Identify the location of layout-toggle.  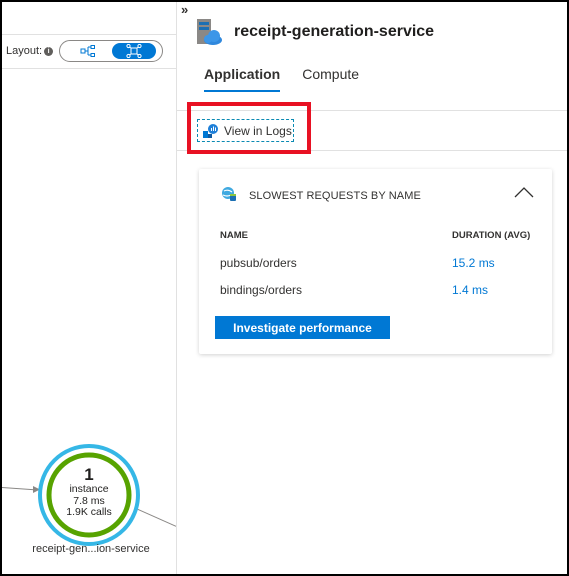
(111, 51).